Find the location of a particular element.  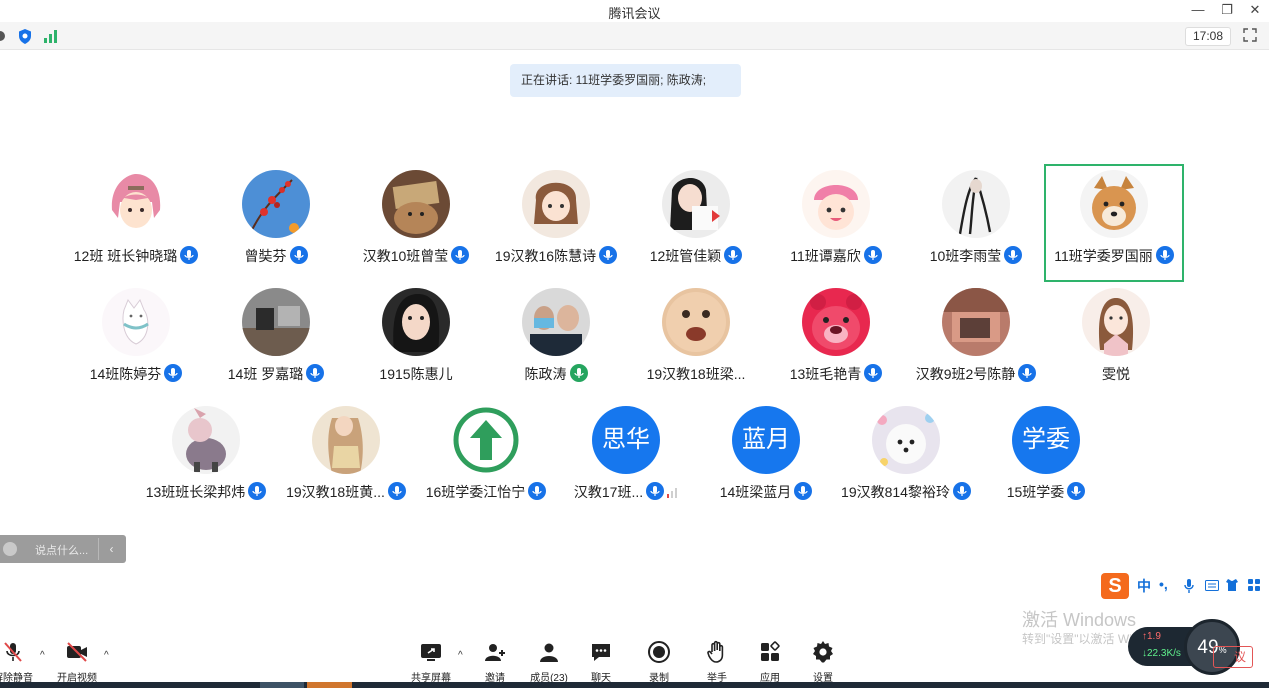

participant-tile: 19汉教16陈慧诗 is located at coordinates (556, 223).